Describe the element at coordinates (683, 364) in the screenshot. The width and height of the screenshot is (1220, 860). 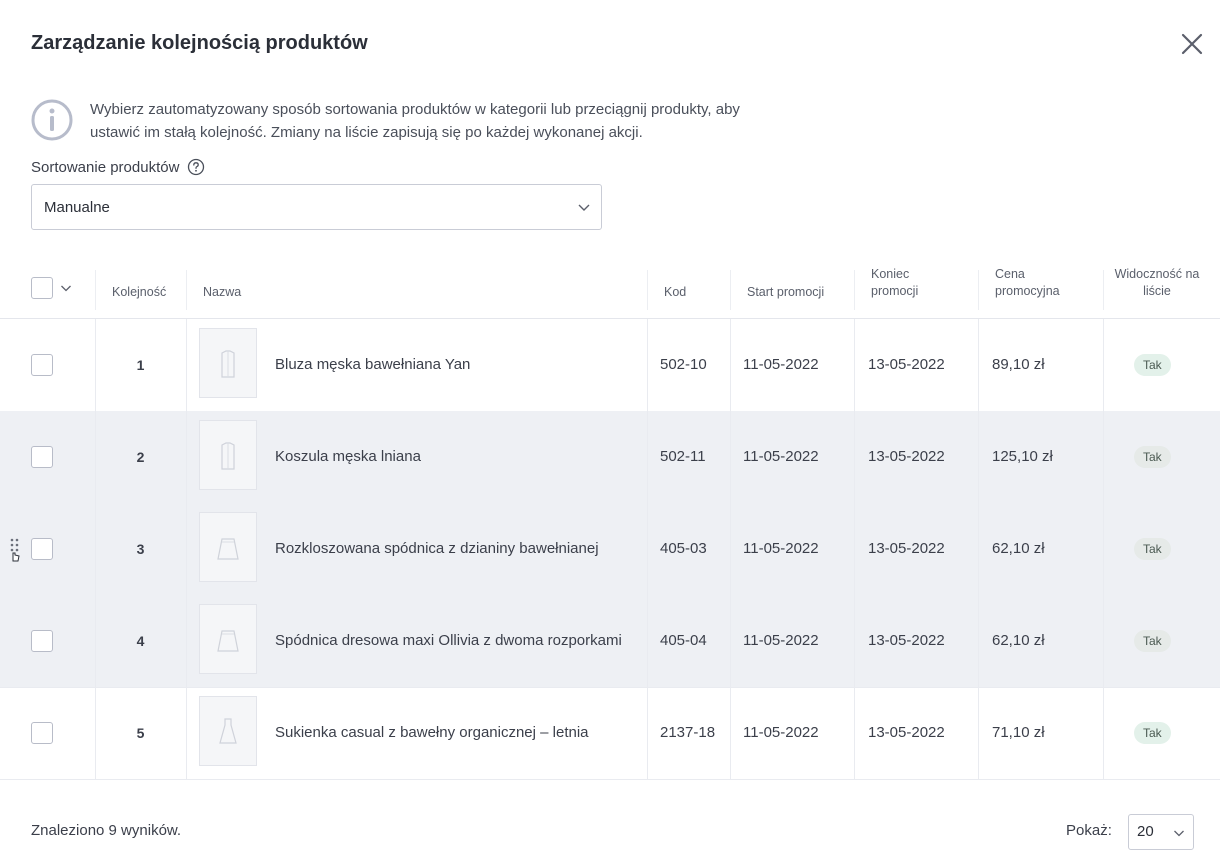
I see `product-code: 502-10` at that location.